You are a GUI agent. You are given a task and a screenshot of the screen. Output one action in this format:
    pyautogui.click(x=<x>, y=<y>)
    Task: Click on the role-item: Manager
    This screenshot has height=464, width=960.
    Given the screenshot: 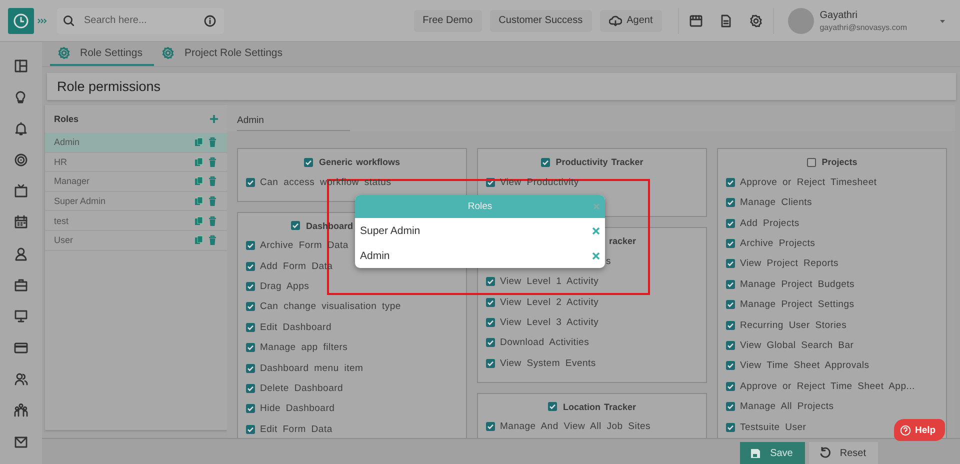 What is the action you would take?
    pyautogui.click(x=136, y=182)
    